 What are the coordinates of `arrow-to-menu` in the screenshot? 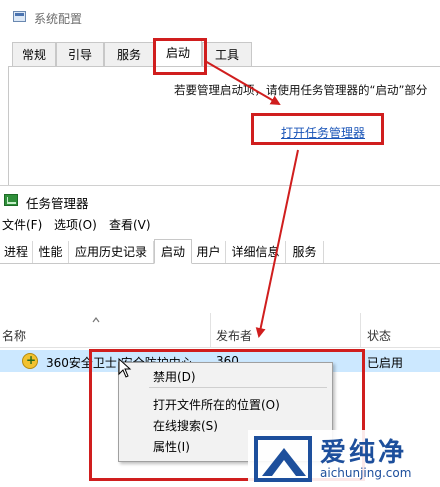 It's located at (277, 243).